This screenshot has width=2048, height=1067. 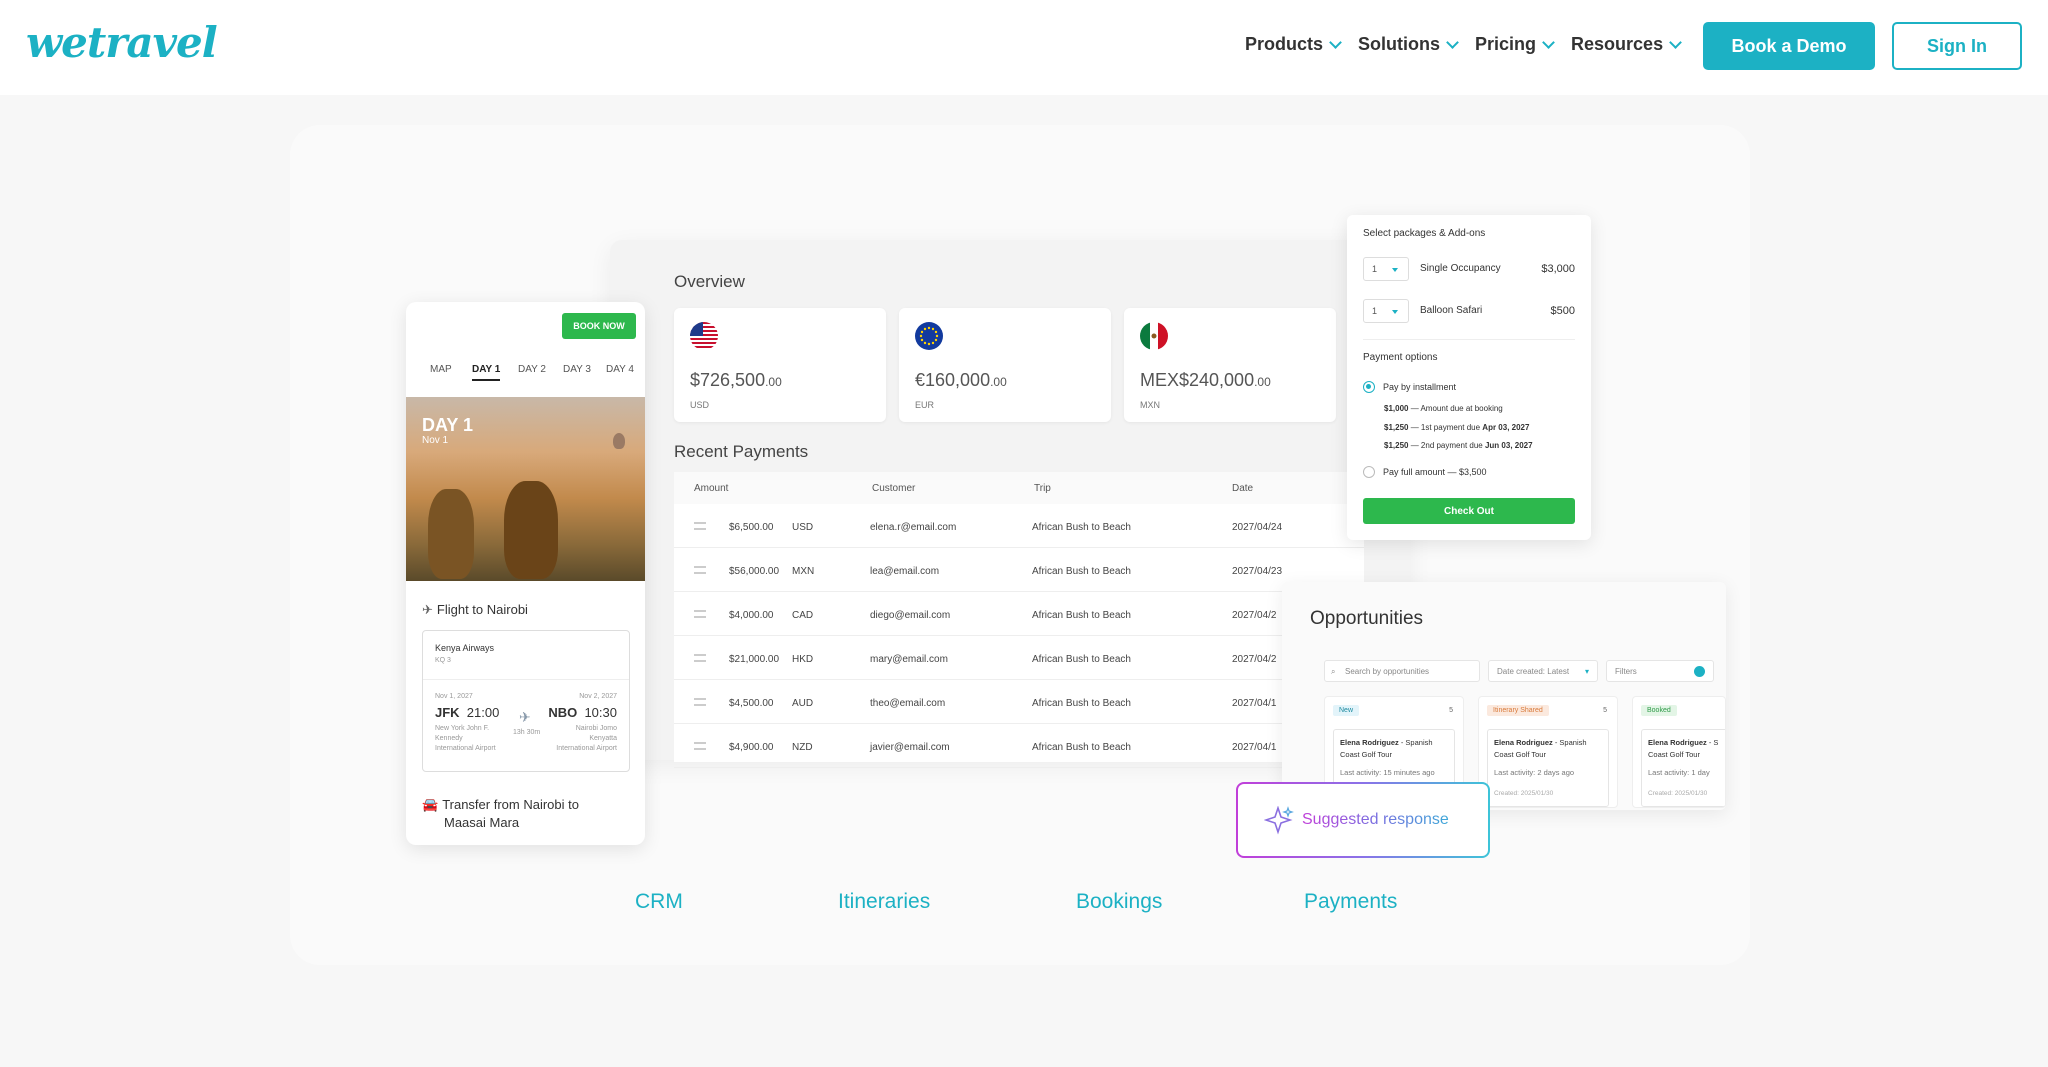 I want to click on opportunities-title: Opportunities, so click(x=1367, y=618).